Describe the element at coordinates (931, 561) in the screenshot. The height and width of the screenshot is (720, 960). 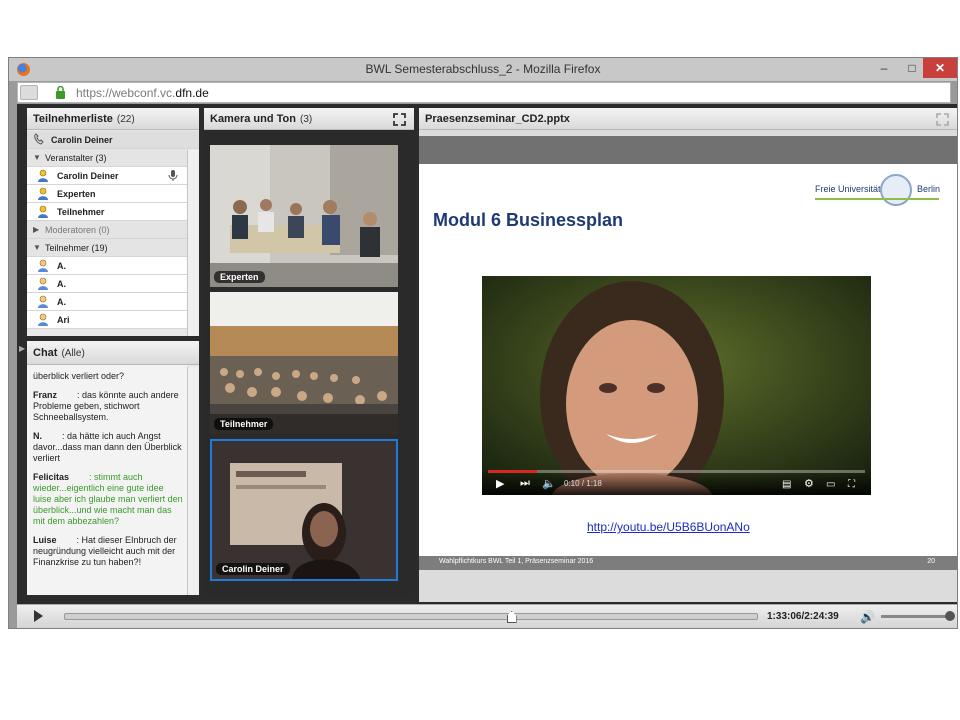
I see `slide-number: 20` at that location.